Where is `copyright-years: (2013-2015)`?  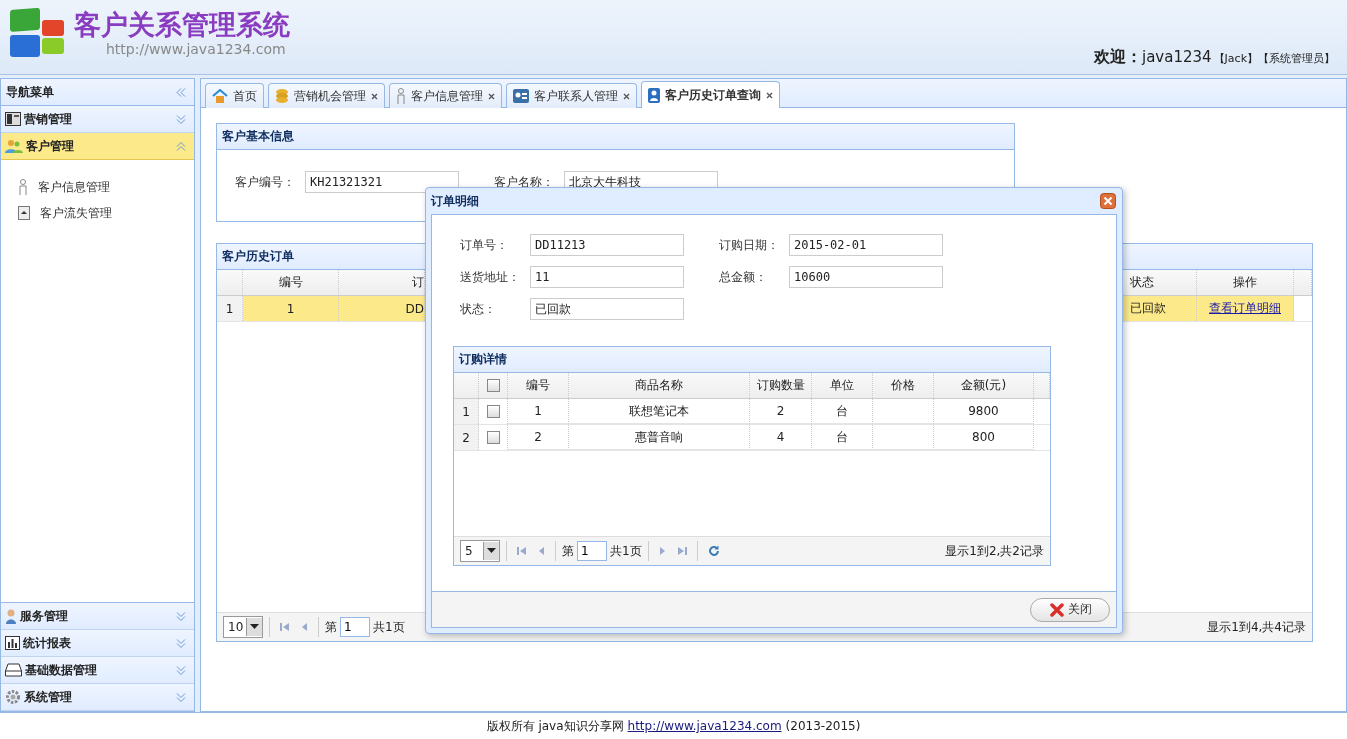
copyright-years: (2013-2015) is located at coordinates (823, 726).